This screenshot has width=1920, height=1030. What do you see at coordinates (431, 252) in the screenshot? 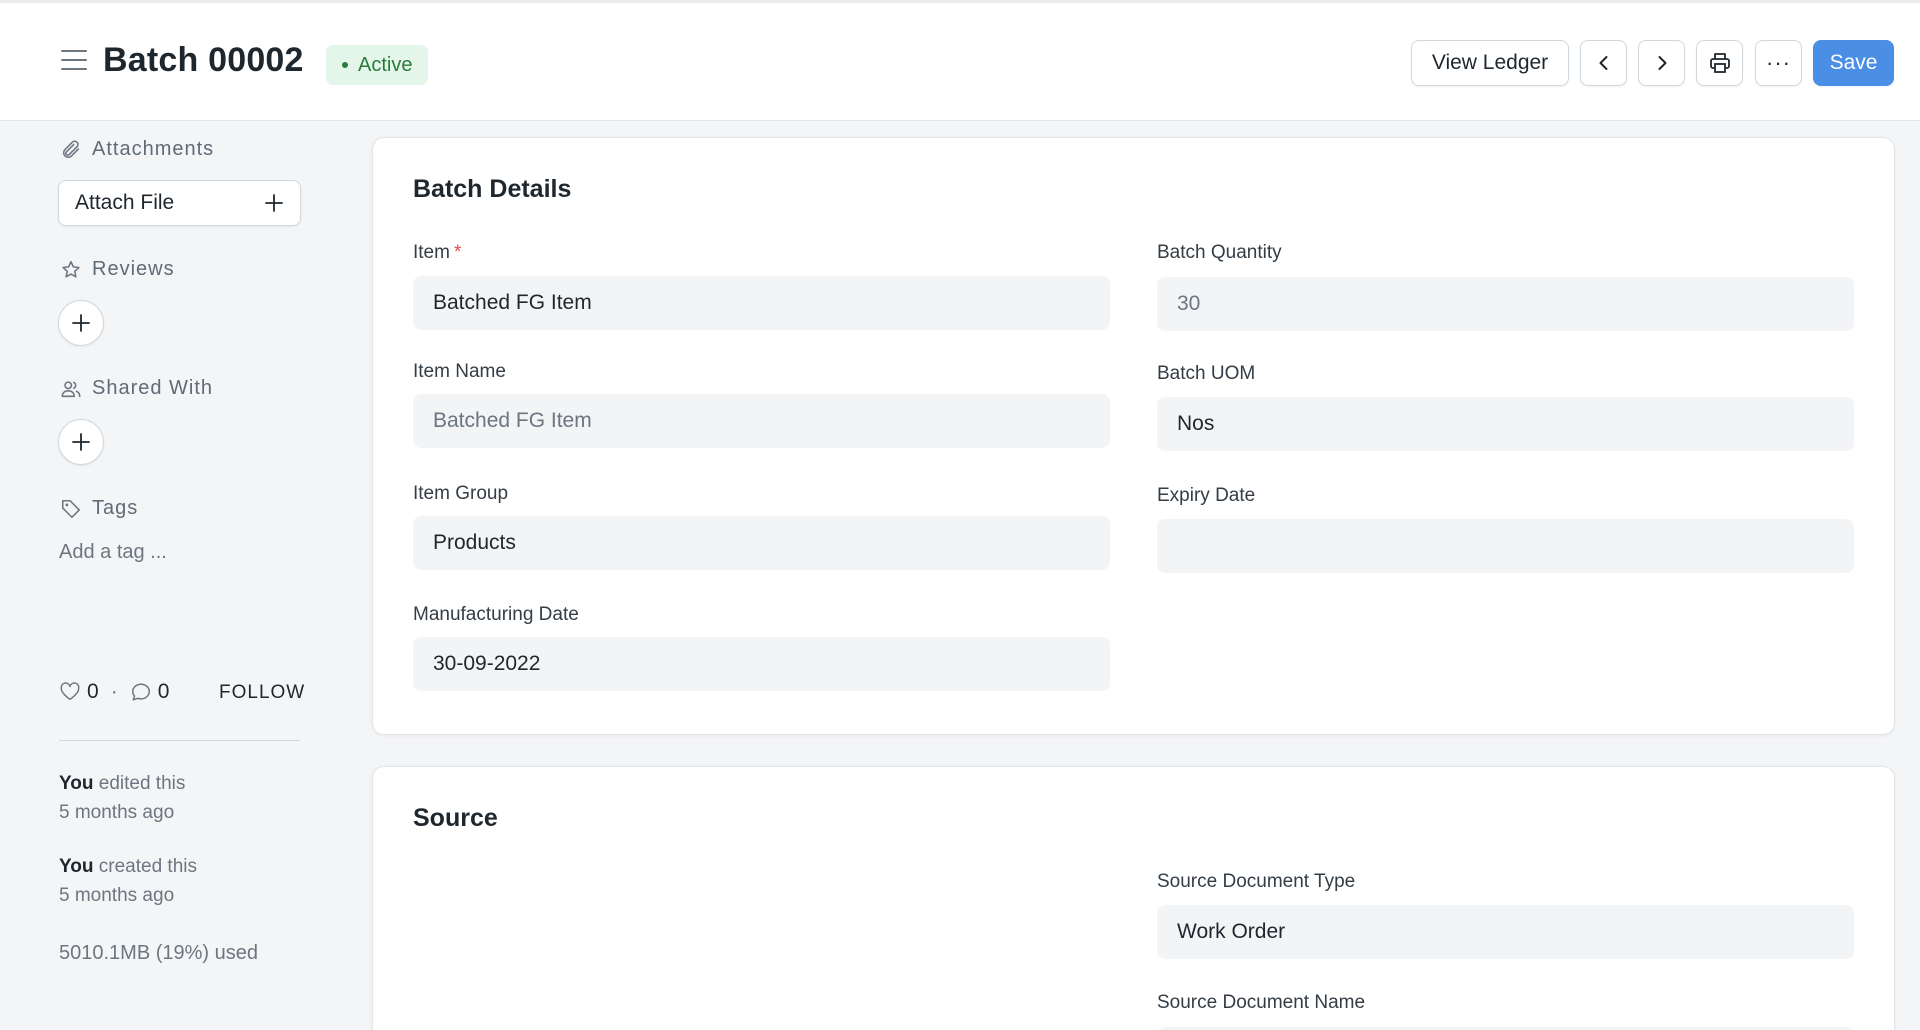
I see `item-label-text: Item` at bounding box center [431, 252].